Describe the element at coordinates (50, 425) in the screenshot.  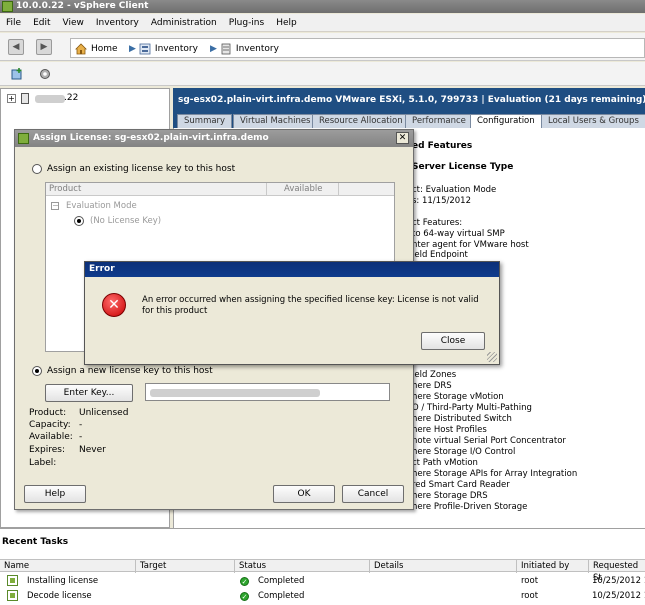
I see `detail-capacity-label: Capacity:` at that location.